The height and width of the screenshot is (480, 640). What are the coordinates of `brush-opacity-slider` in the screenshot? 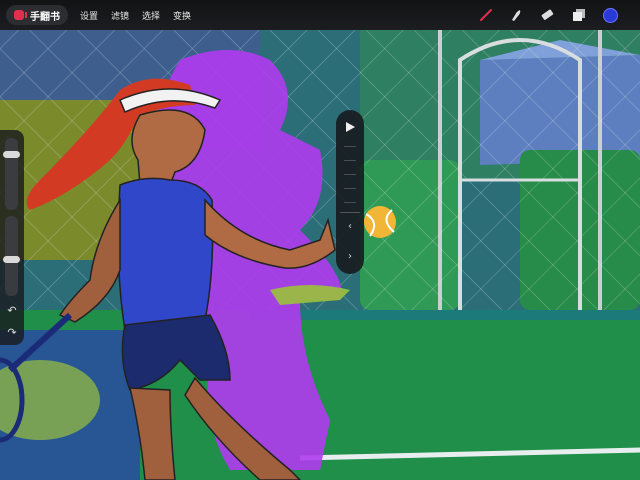 It's located at (11, 256).